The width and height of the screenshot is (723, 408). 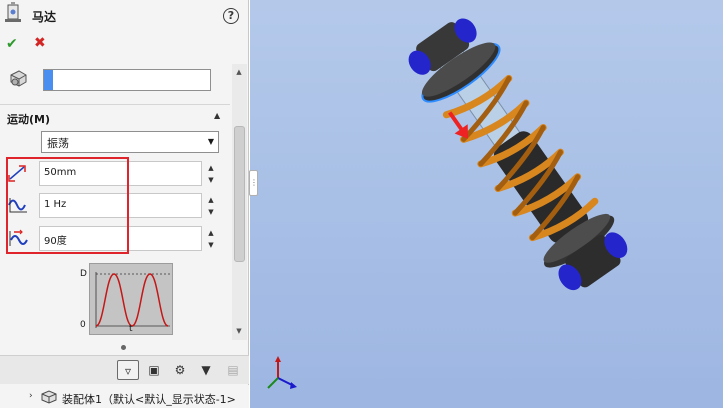 I want to click on scroll-up-icon: ▲, so click(x=239, y=72).